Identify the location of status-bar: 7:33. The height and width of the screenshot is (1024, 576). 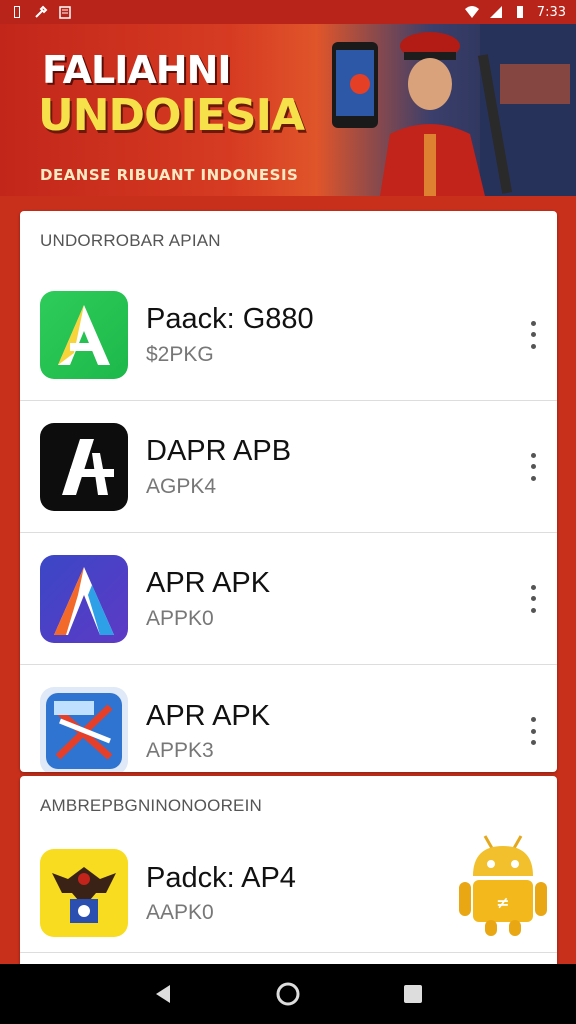
(288, 12).